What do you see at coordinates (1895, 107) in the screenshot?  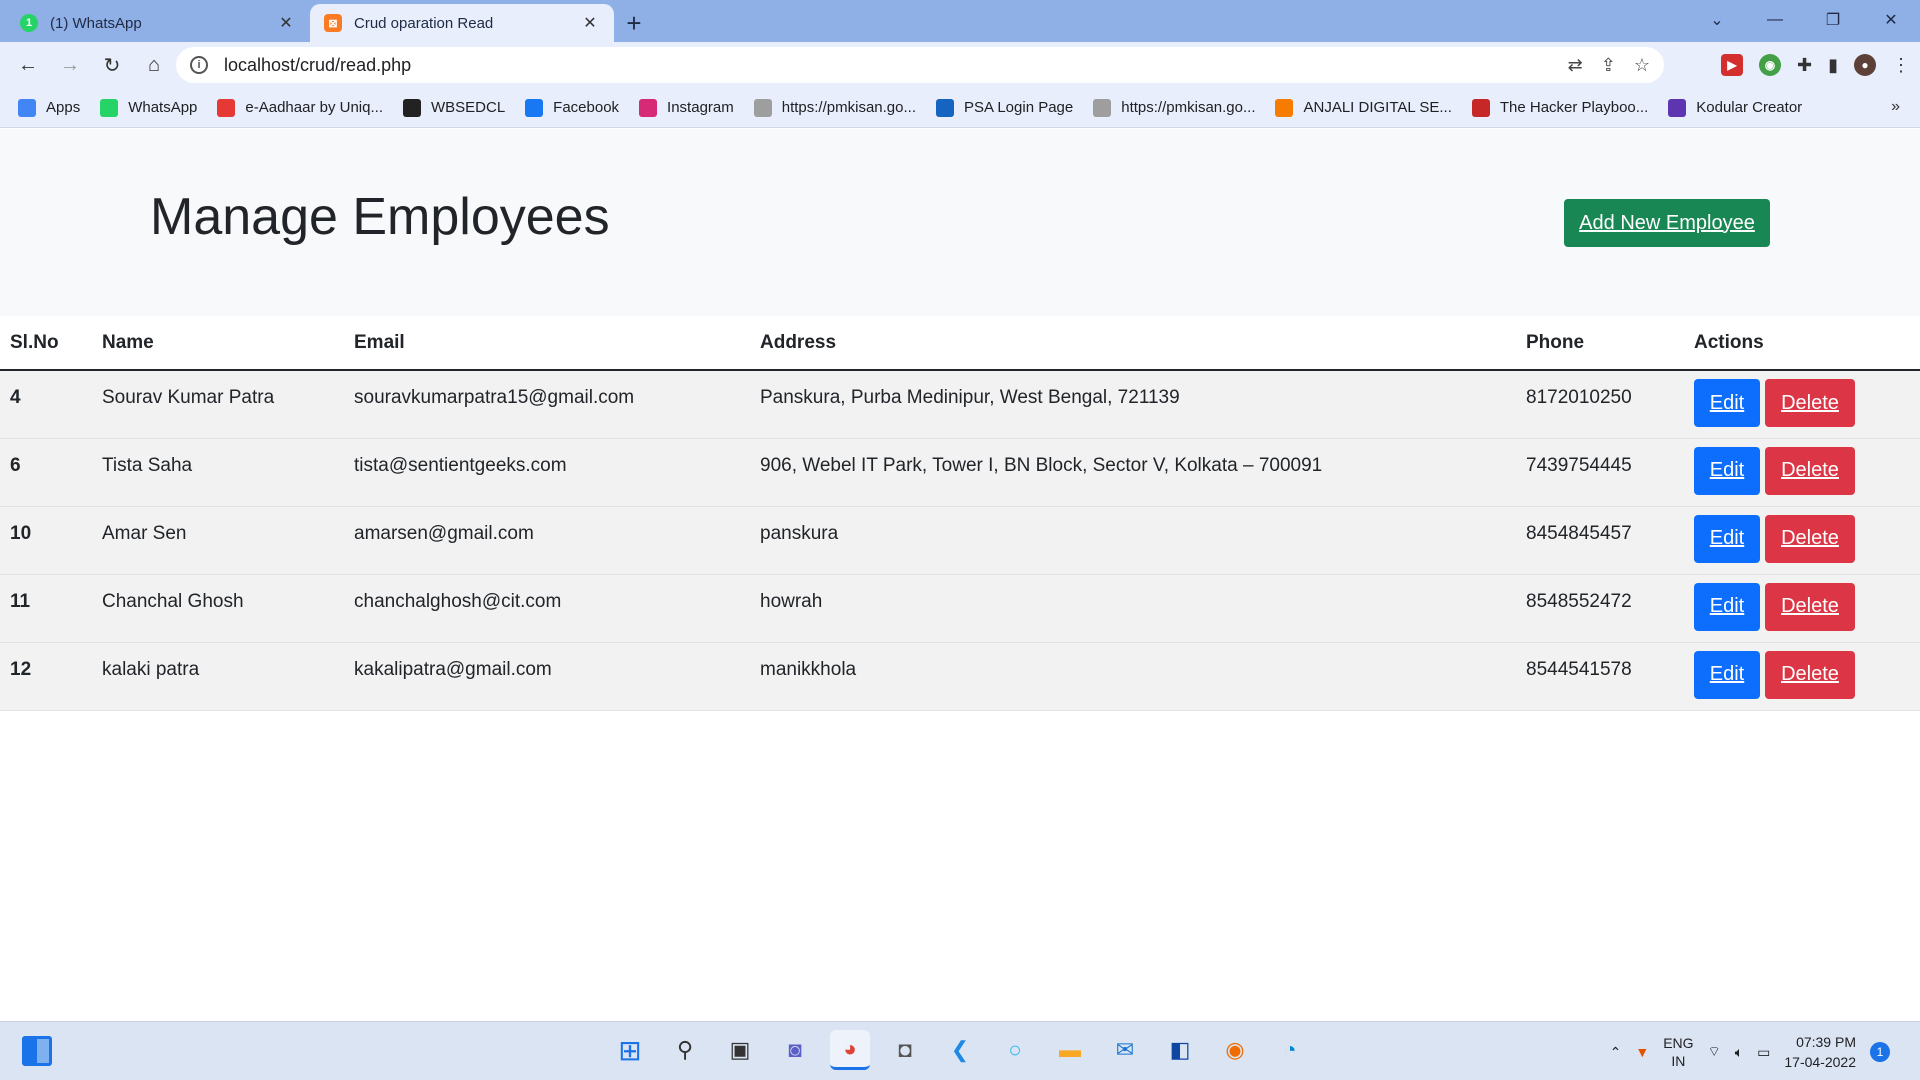 I see `more-bookmarks-icon: »` at bounding box center [1895, 107].